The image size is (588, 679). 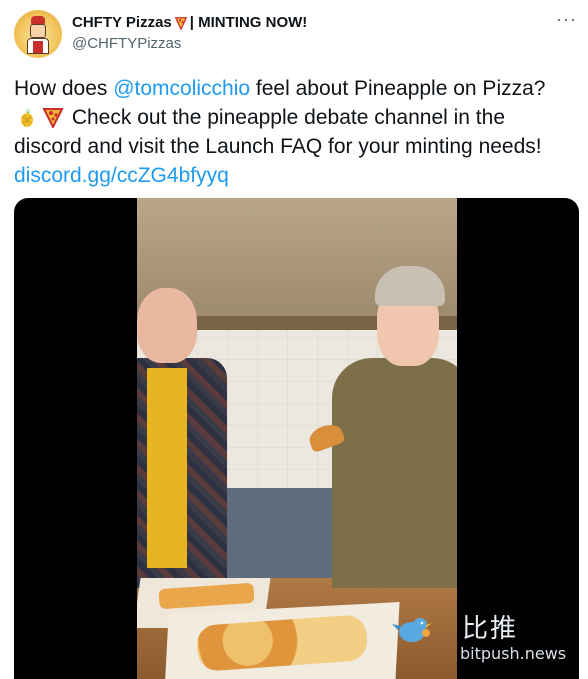 I want to click on person-right-cap, so click(x=410, y=286).